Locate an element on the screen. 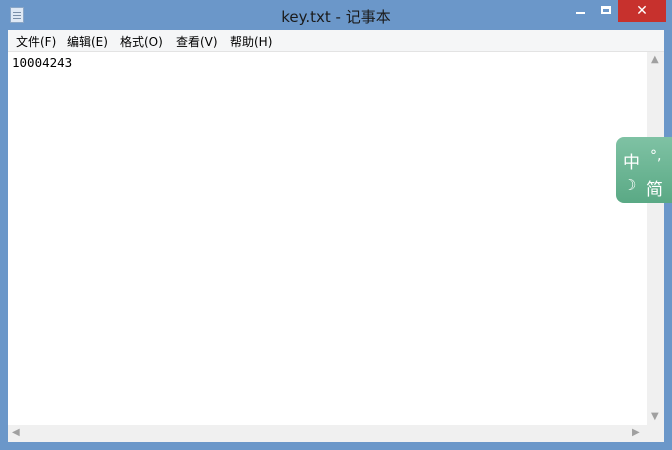 The height and width of the screenshot is (450, 672). scroll-right-icon: ▶ is located at coordinates (636, 432).